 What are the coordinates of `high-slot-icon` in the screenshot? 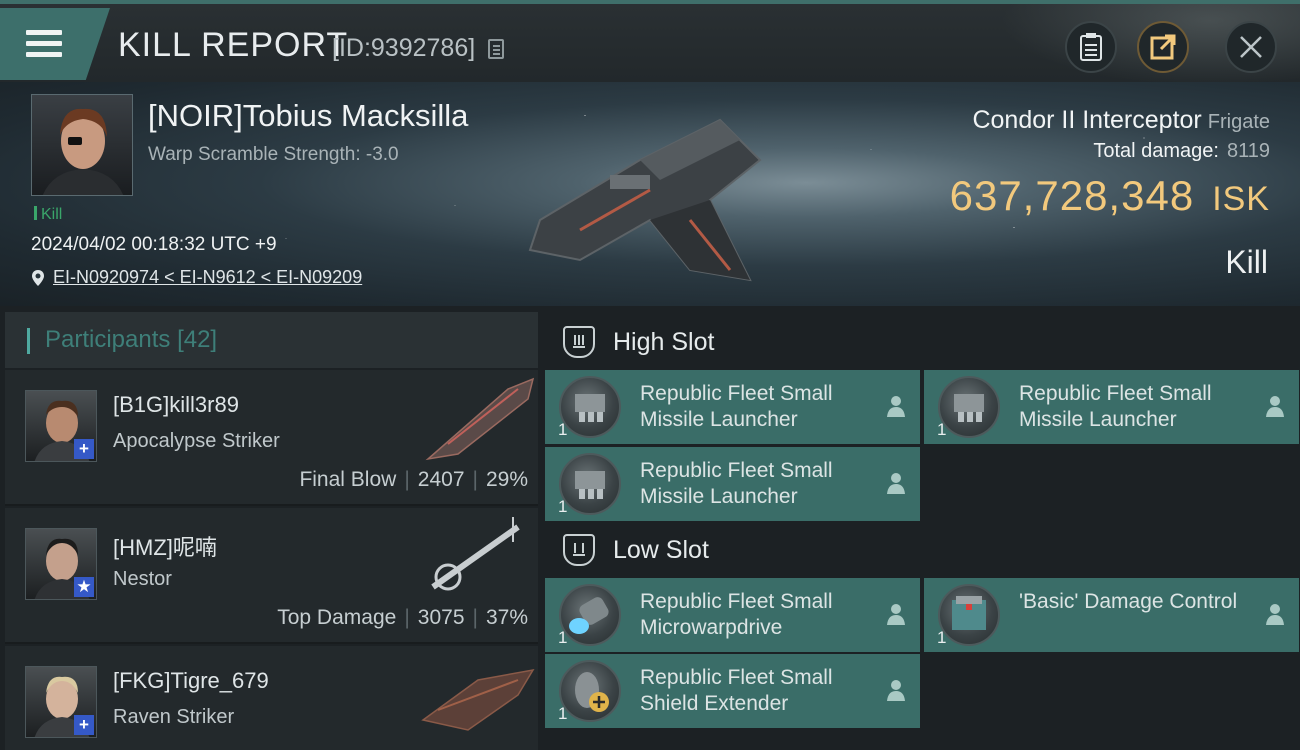 It's located at (579, 342).